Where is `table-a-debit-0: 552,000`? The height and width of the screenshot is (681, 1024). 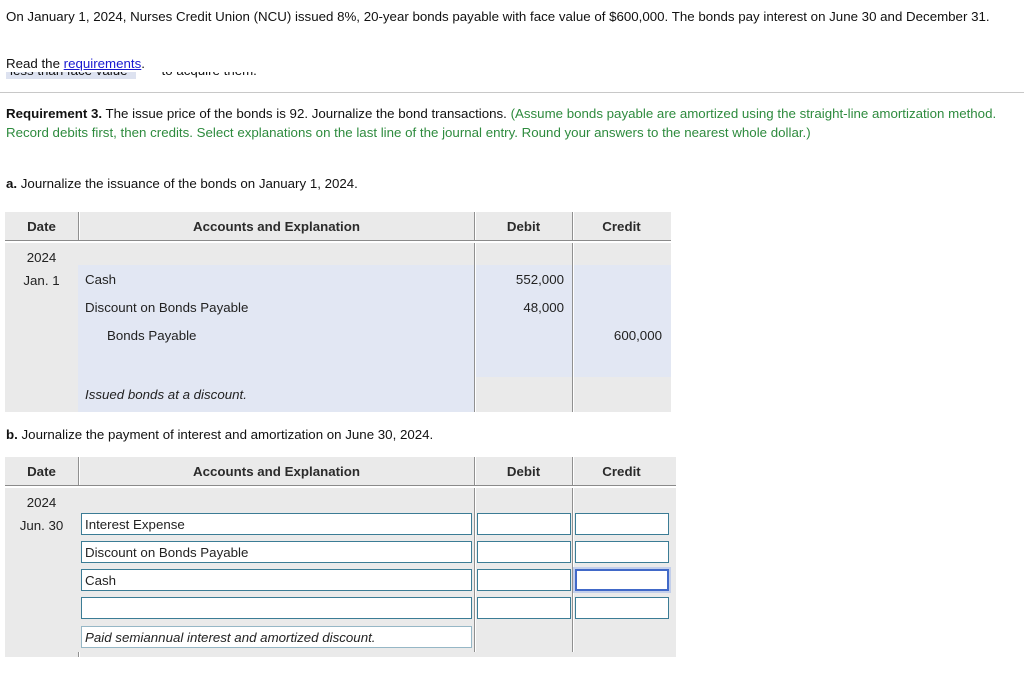
table-a-debit-0: 552,000 is located at coordinates (523, 279).